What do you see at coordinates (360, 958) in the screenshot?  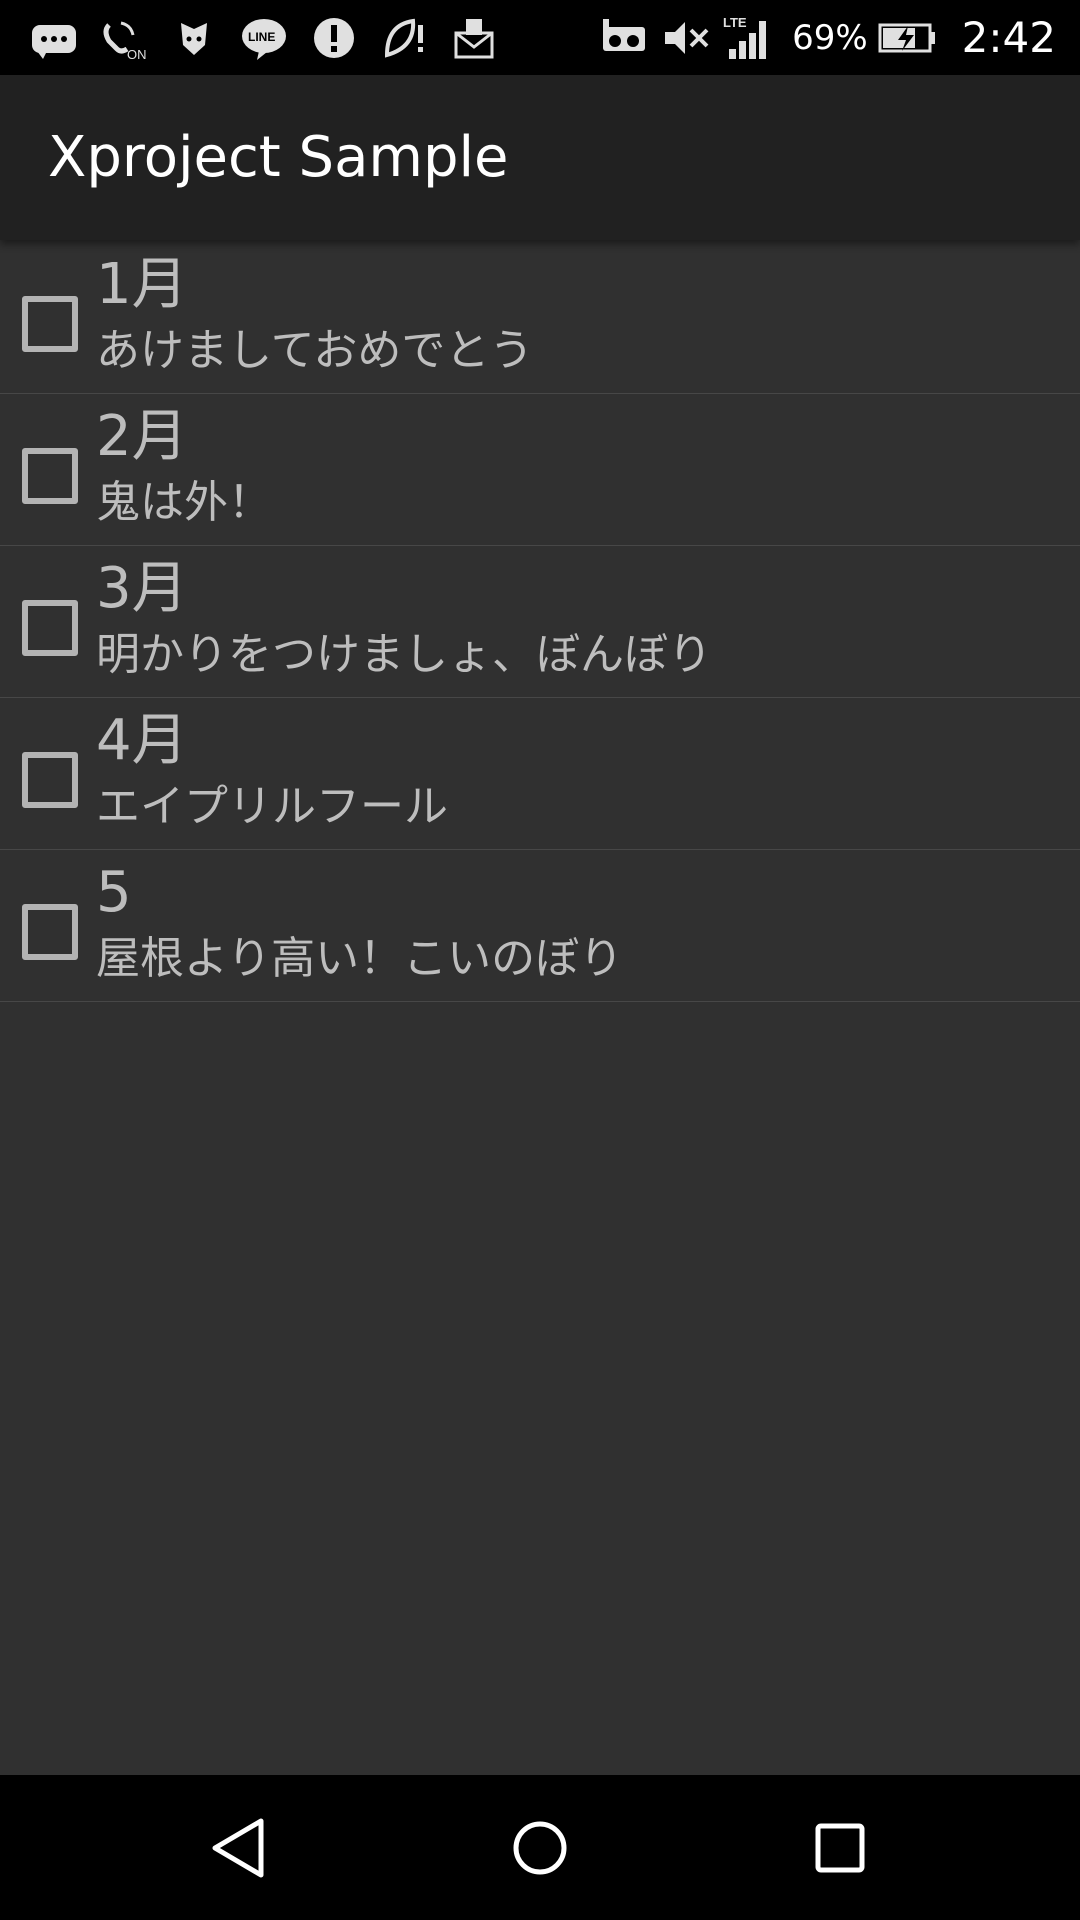 I see `list-item-description: 屋根より高い！こいのぼり` at bounding box center [360, 958].